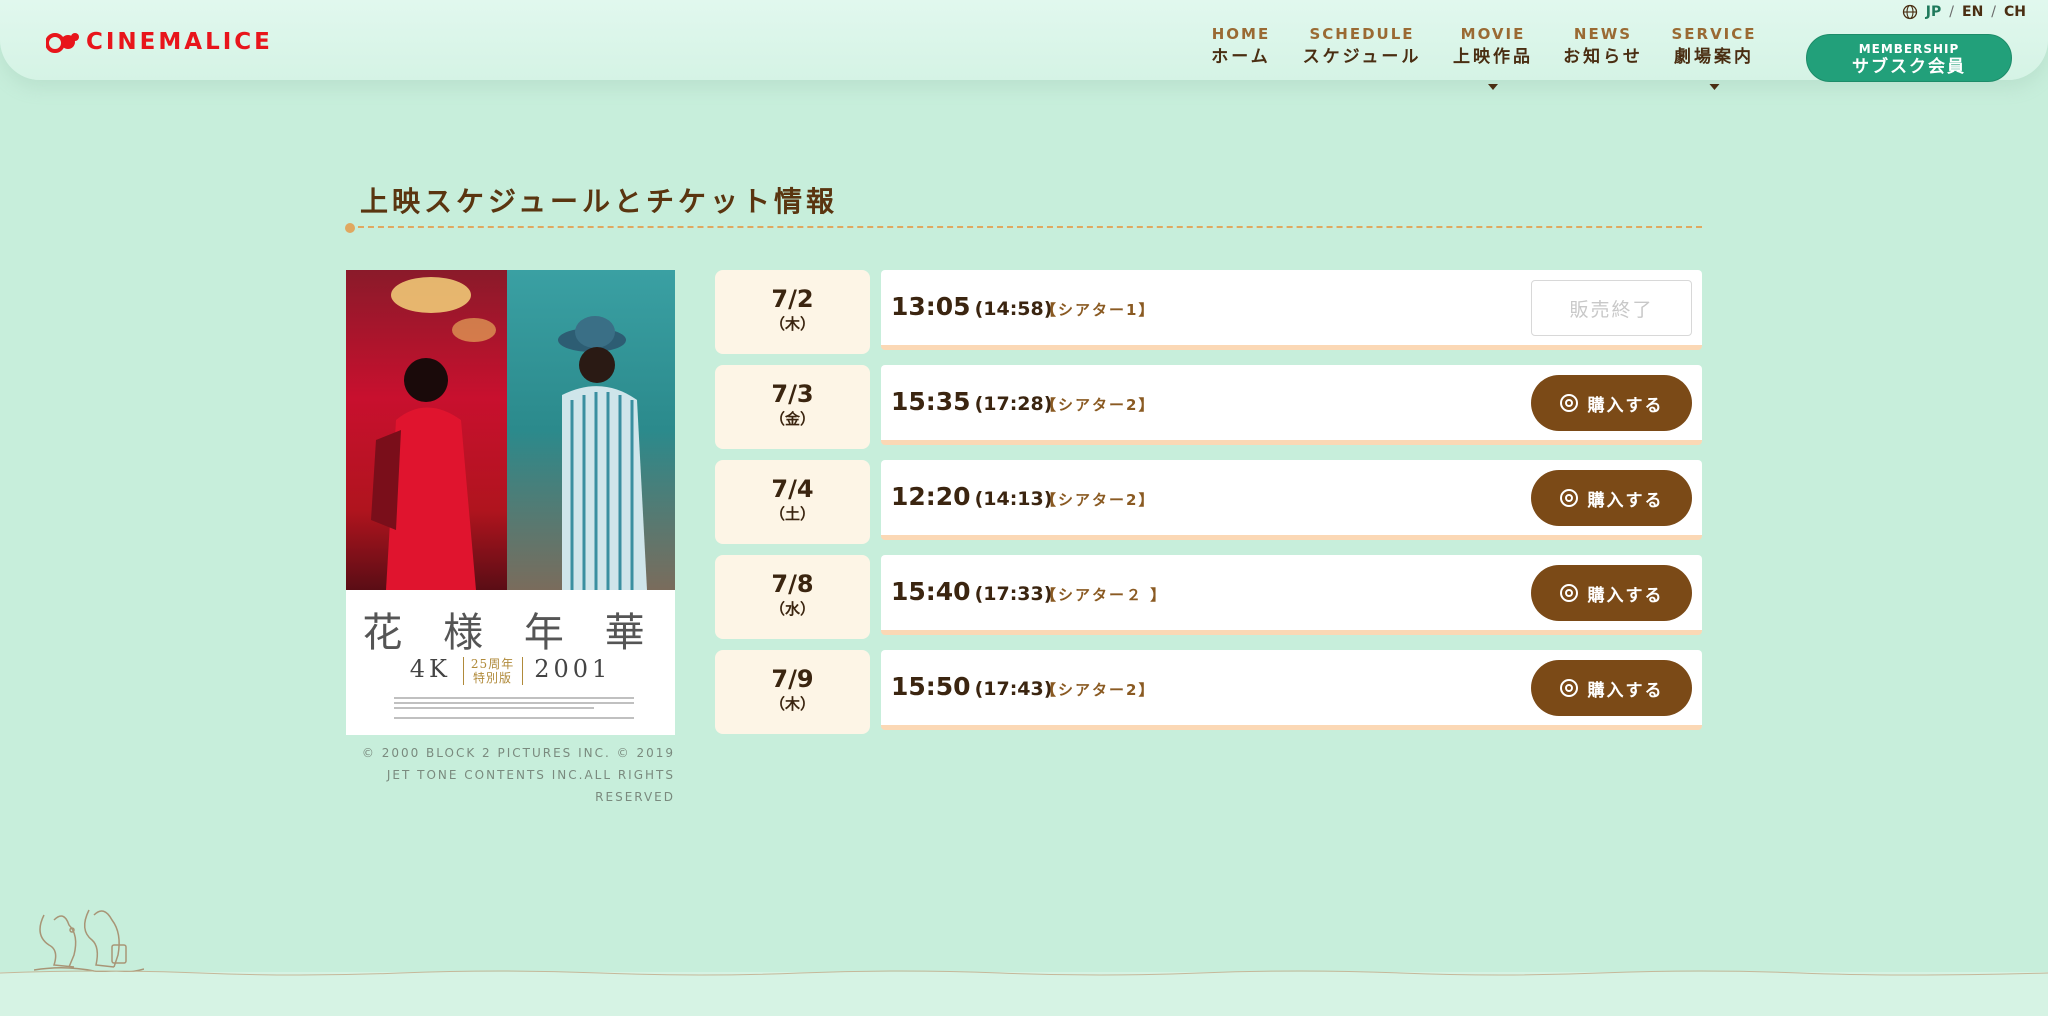  What do you see at coordinates (931, 401) in the screenshot?
I see `start-time: 15:35` at bounding box center [931, 401].